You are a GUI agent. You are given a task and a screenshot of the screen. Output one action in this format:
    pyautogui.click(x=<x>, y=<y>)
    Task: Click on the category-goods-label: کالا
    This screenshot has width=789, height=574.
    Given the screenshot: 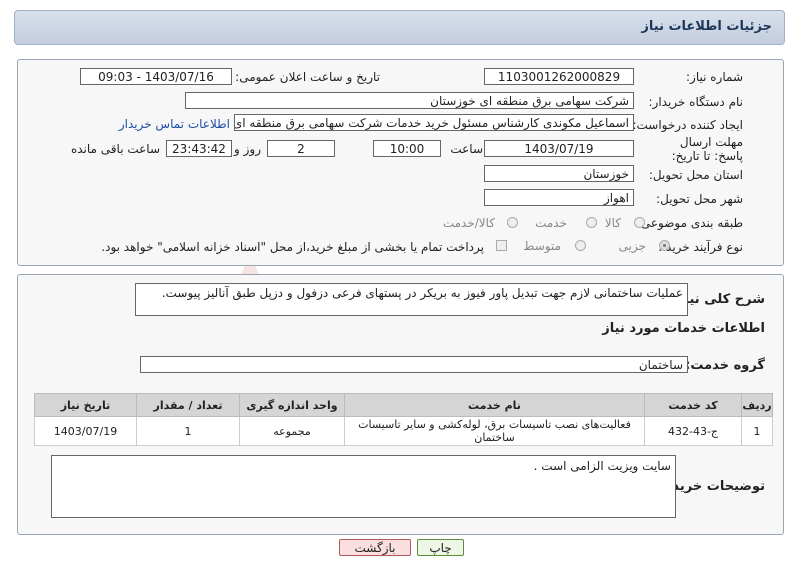 What is the action you would take?
    pyautogui.click(x=612, y=223)
    